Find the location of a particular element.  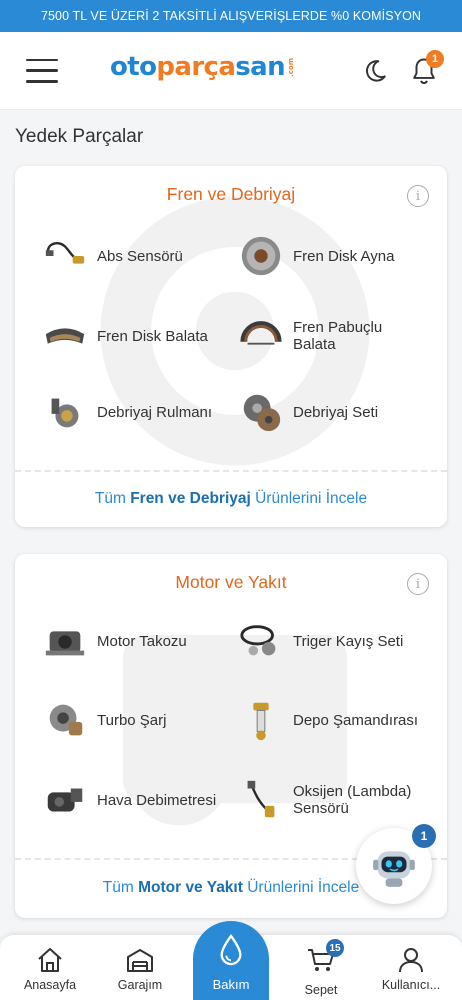

part-item-engine-mount: Motor Takozu is located at coordinates (134, 641).